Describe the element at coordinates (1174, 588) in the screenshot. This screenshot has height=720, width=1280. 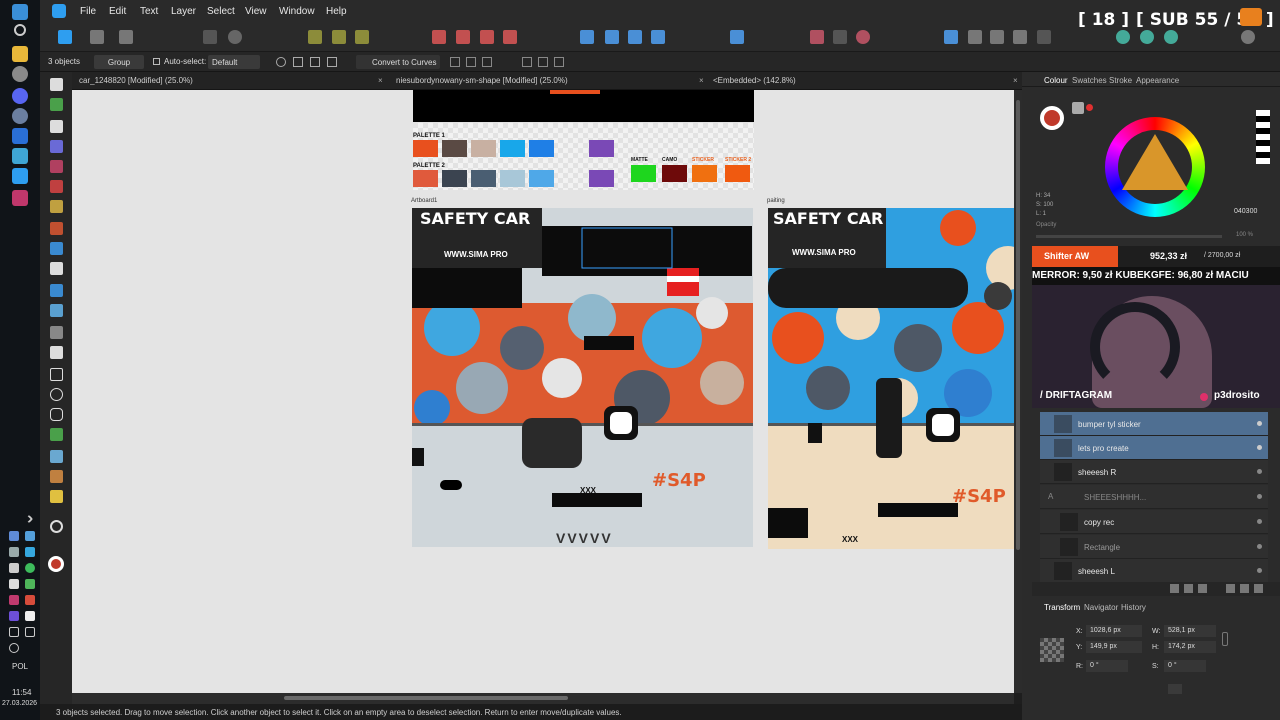
I see `layer-fx-icon` at that location.